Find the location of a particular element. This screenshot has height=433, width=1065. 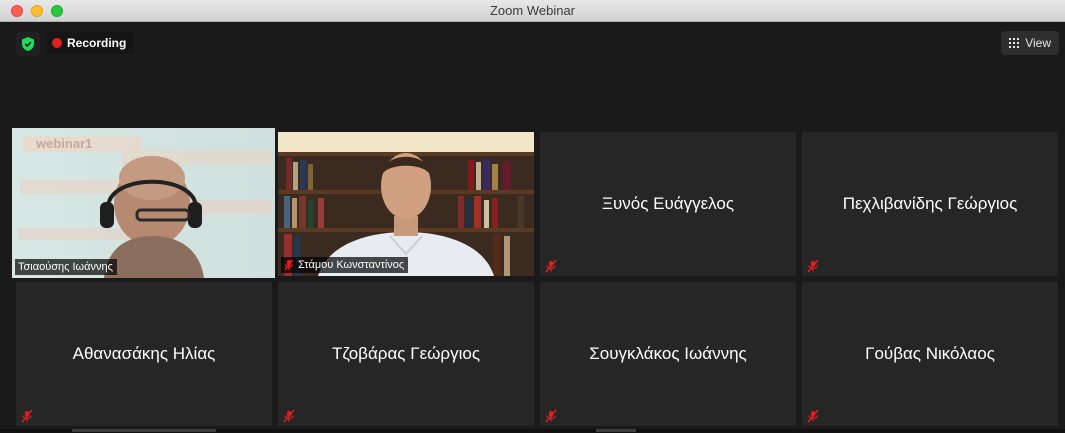

next-row-hint is located at coordinates (532, 431).